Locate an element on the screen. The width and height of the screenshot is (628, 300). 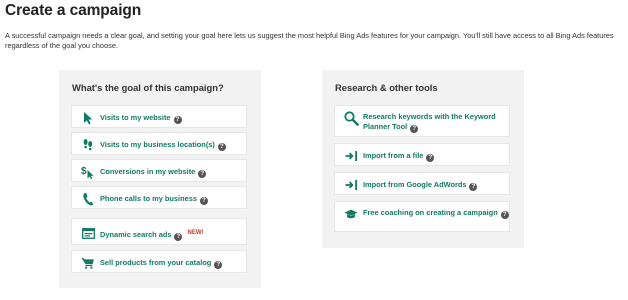
tool-import-file: Import from a file? is located at coordinates (422, 154).